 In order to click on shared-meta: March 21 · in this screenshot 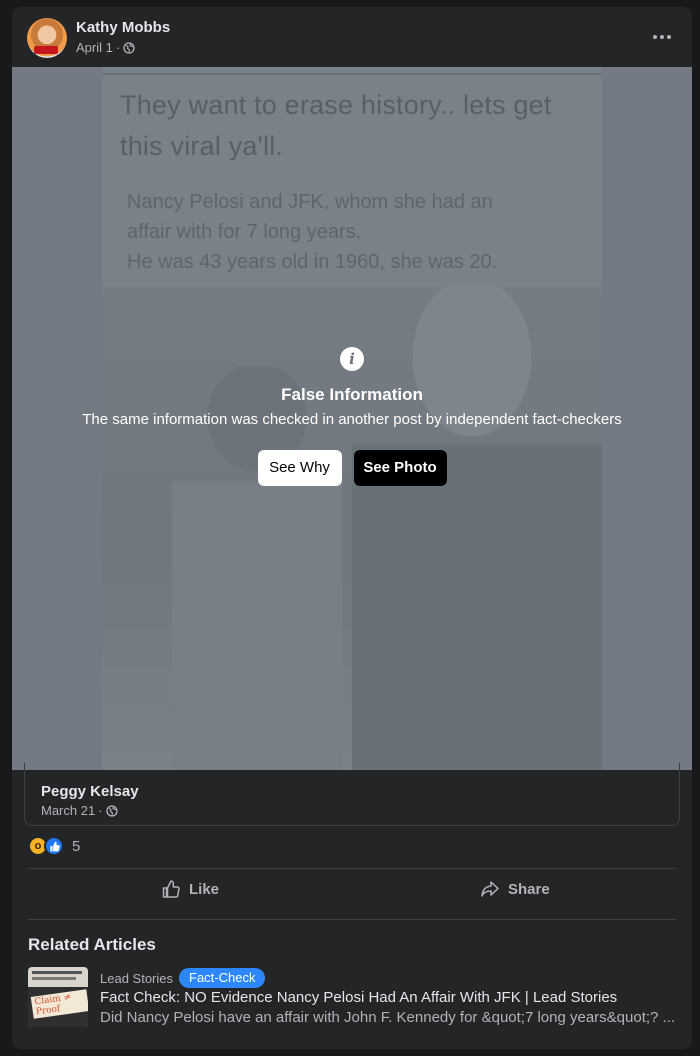, I will do `click(79, 810)`.